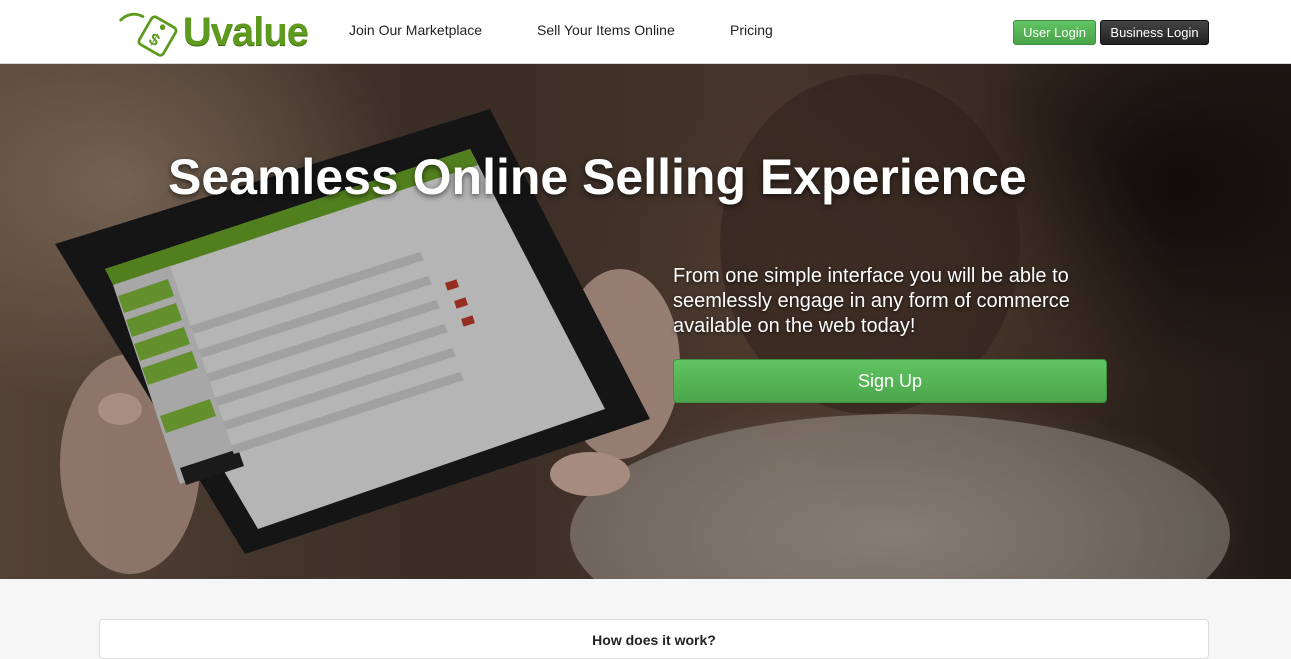 The height and width of the screenshot is (659, 1291). I want to click on hero-title: Seamless Online Selling Experience, so click(597, 177).